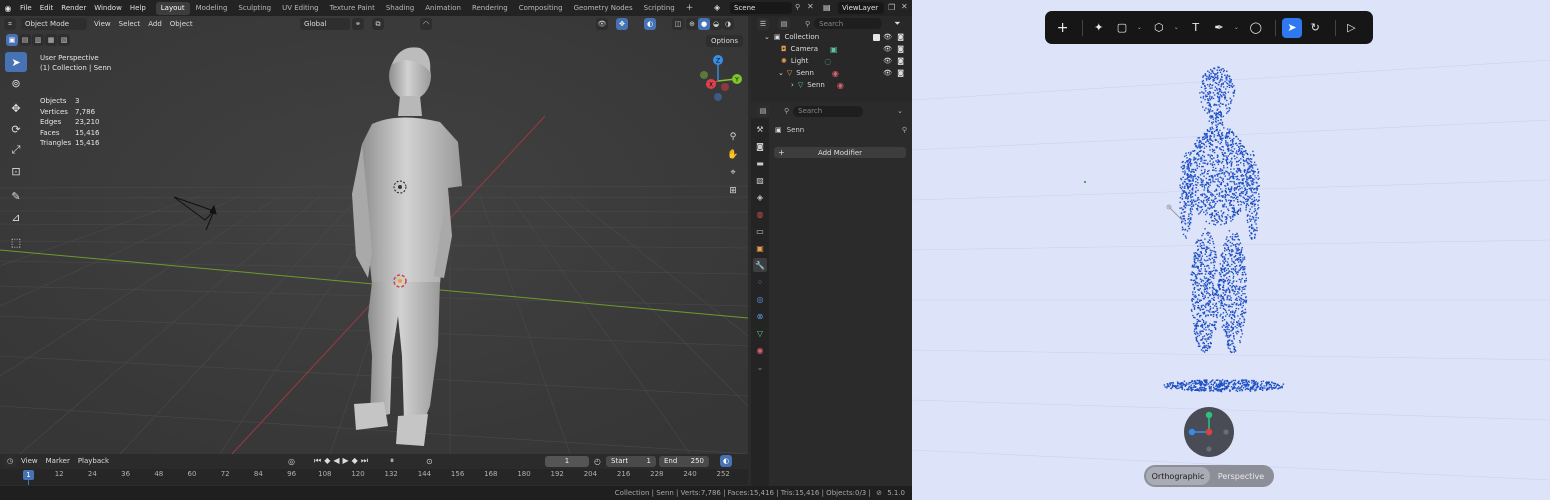 This screenshot has width=1550, height=500. Describe the element at coordinates (73, 8) in the screenshot. I see `menu-render: Render` at that location.